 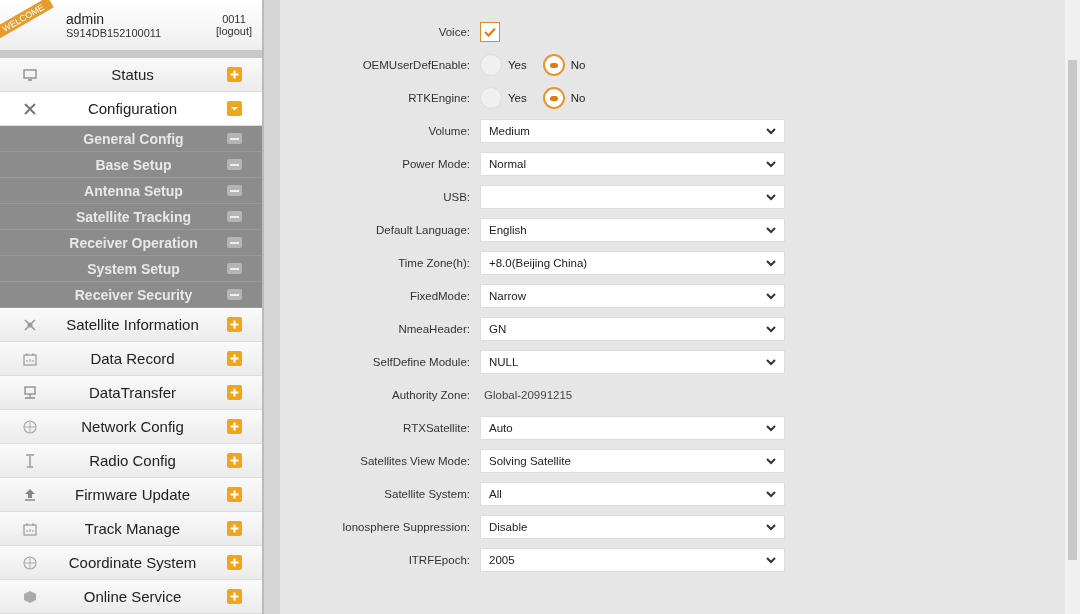 I want to click on field-label: USB:, so click(x=456, y=197).